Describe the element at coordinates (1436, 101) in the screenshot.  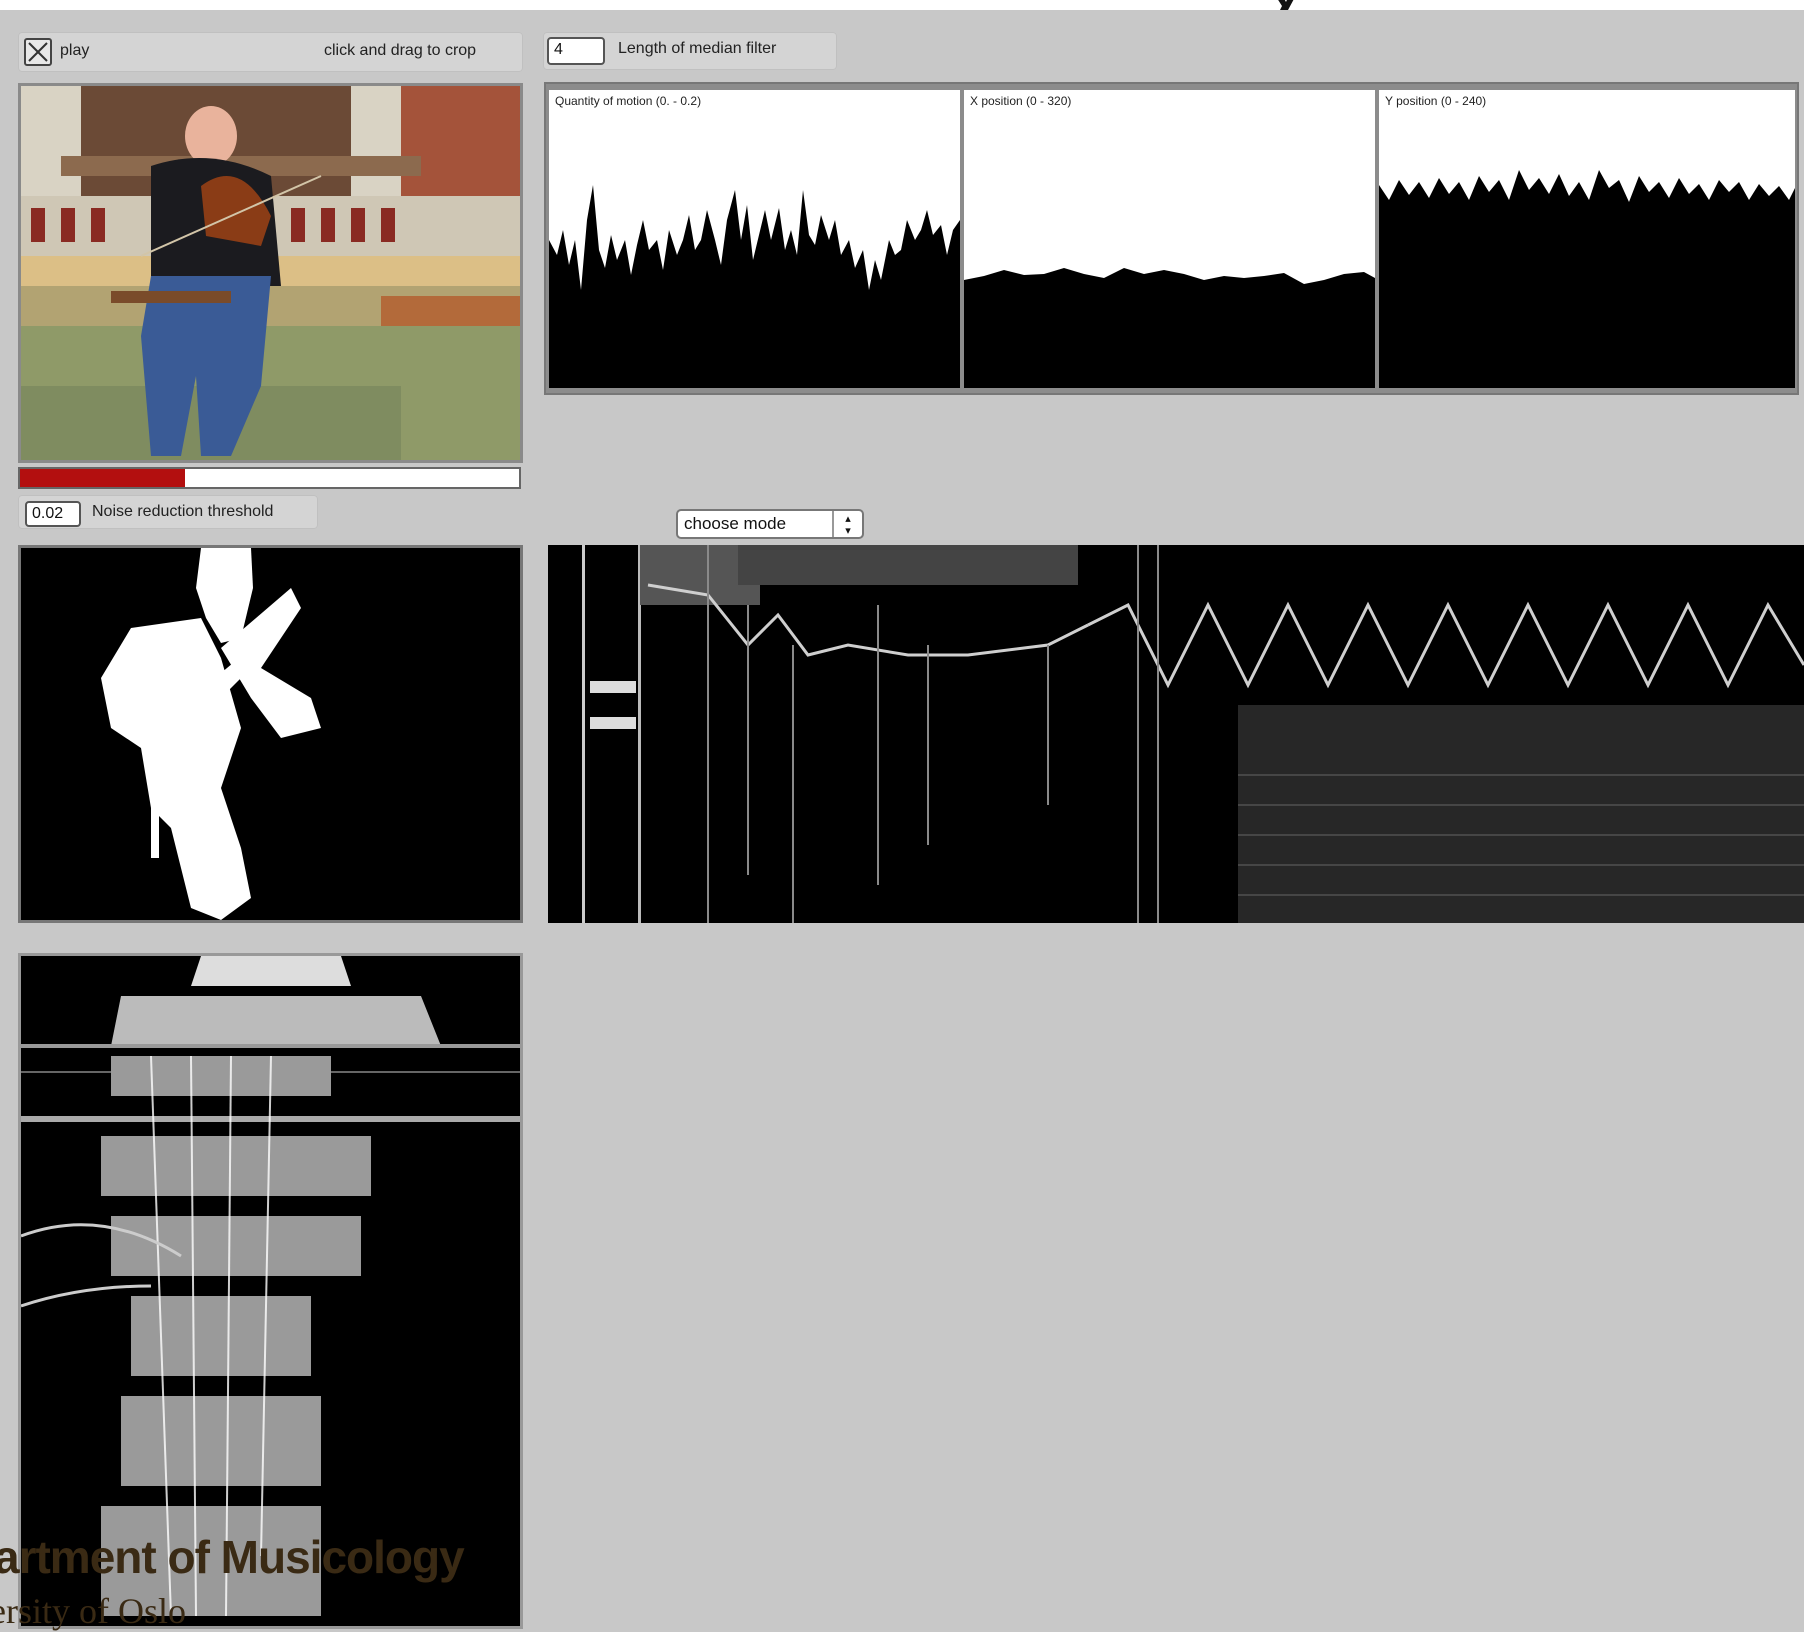
I see `y-position-title: Y position (0 - 240)` at that location.